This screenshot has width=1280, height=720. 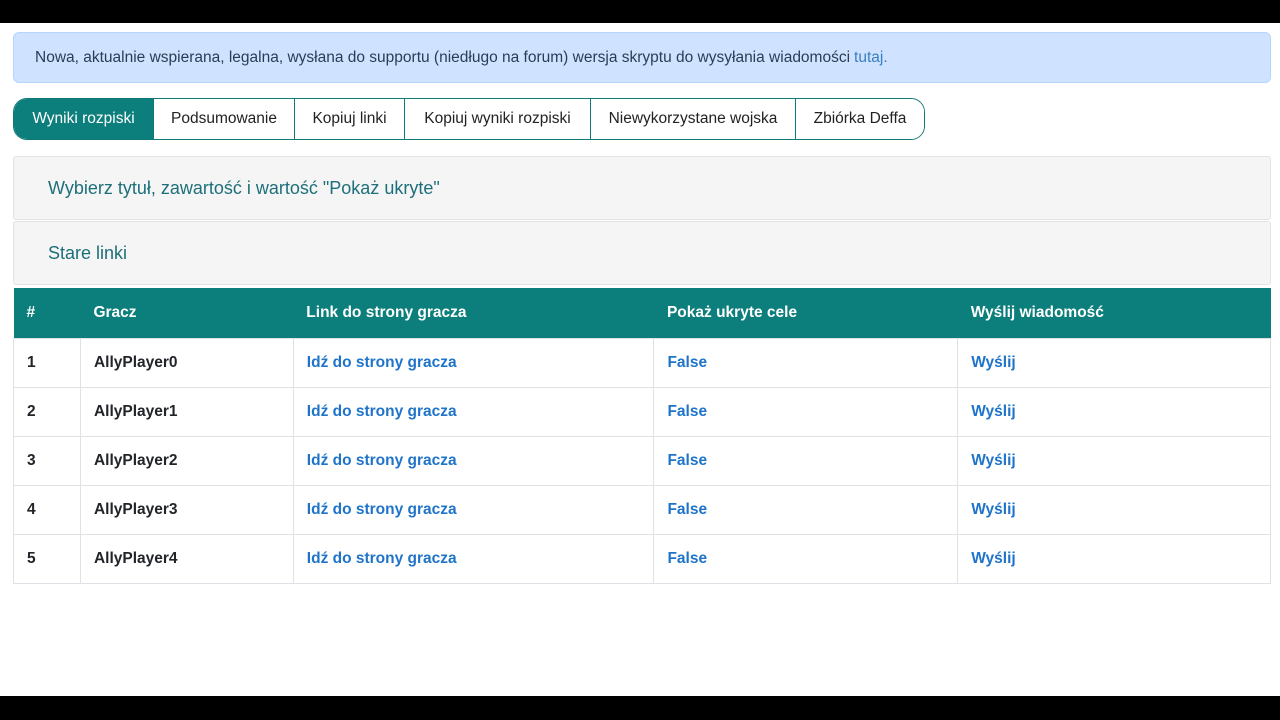 What do you see at coordinates (871, 58) in the screenshot?
I see `alert-link: tutaj.` at bounding box center [871, 58].